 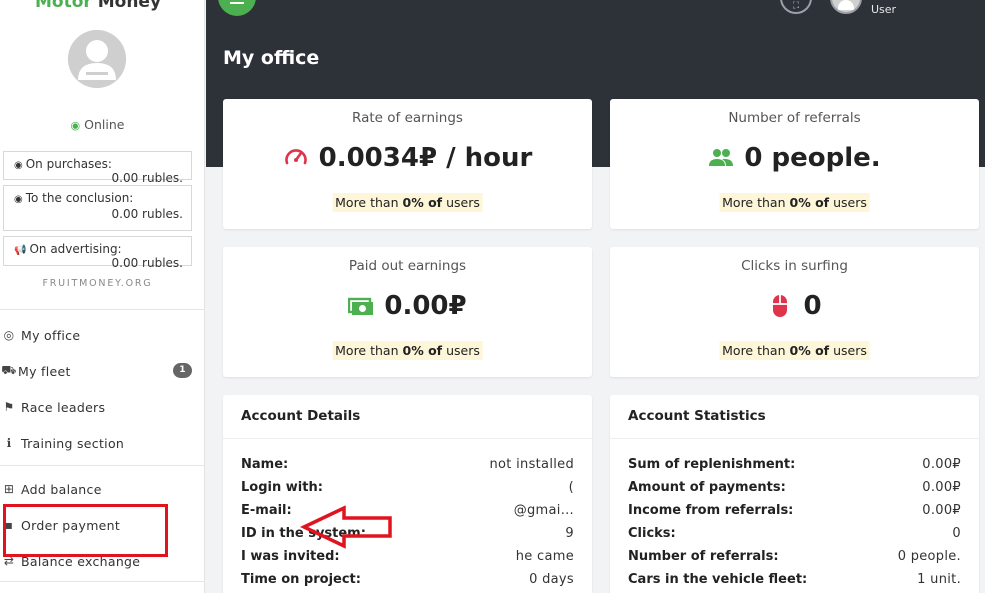 What do you see at coordinates (407, 582) in the screenshot?
I see `detail-row: Time on project: 0 days` at bounding box center [407, 582].